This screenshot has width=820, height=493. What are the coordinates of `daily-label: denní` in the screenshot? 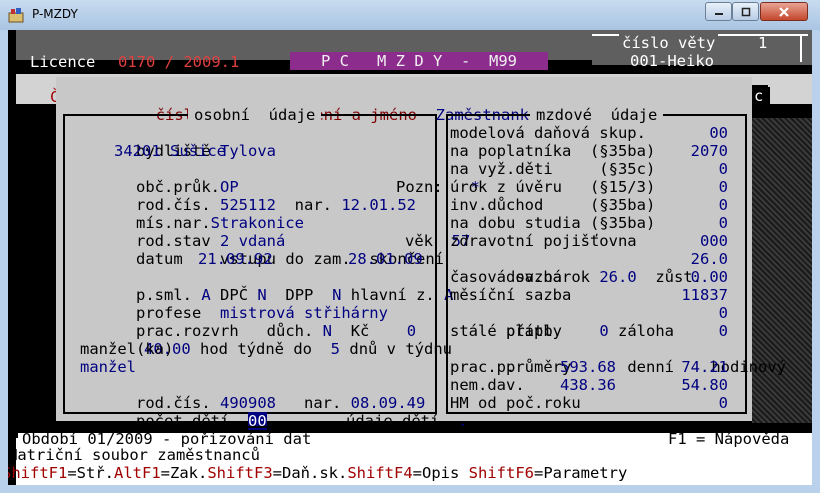 It's located at (650, 367).